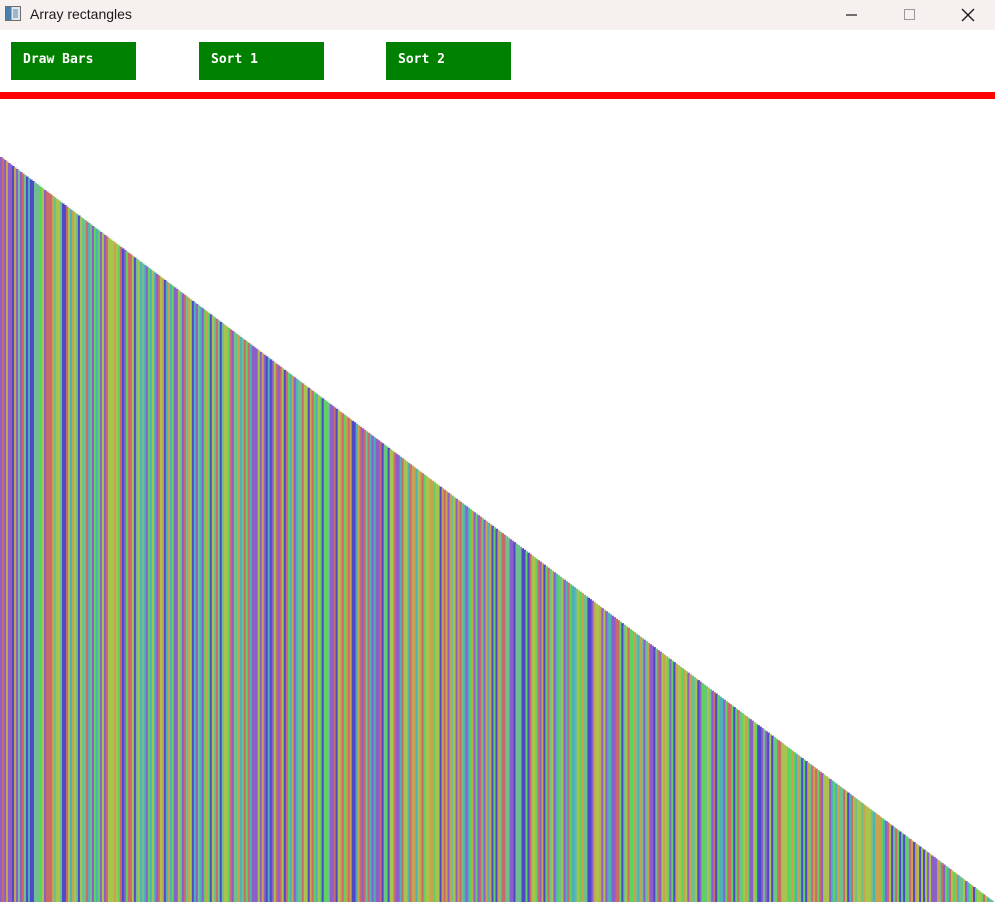  What do you see at coordinates (261, 61) in the screenshot?
I see `sort-1-button: Sort 1` at bounding box center [261, 61].